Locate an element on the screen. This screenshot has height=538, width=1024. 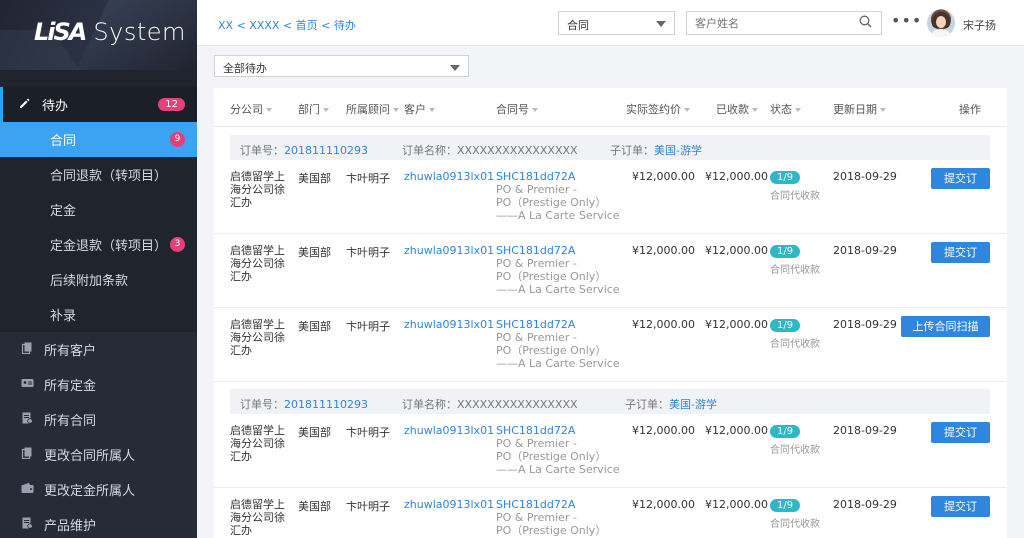
column-header: 状态 is located at coordinates (785, 109).